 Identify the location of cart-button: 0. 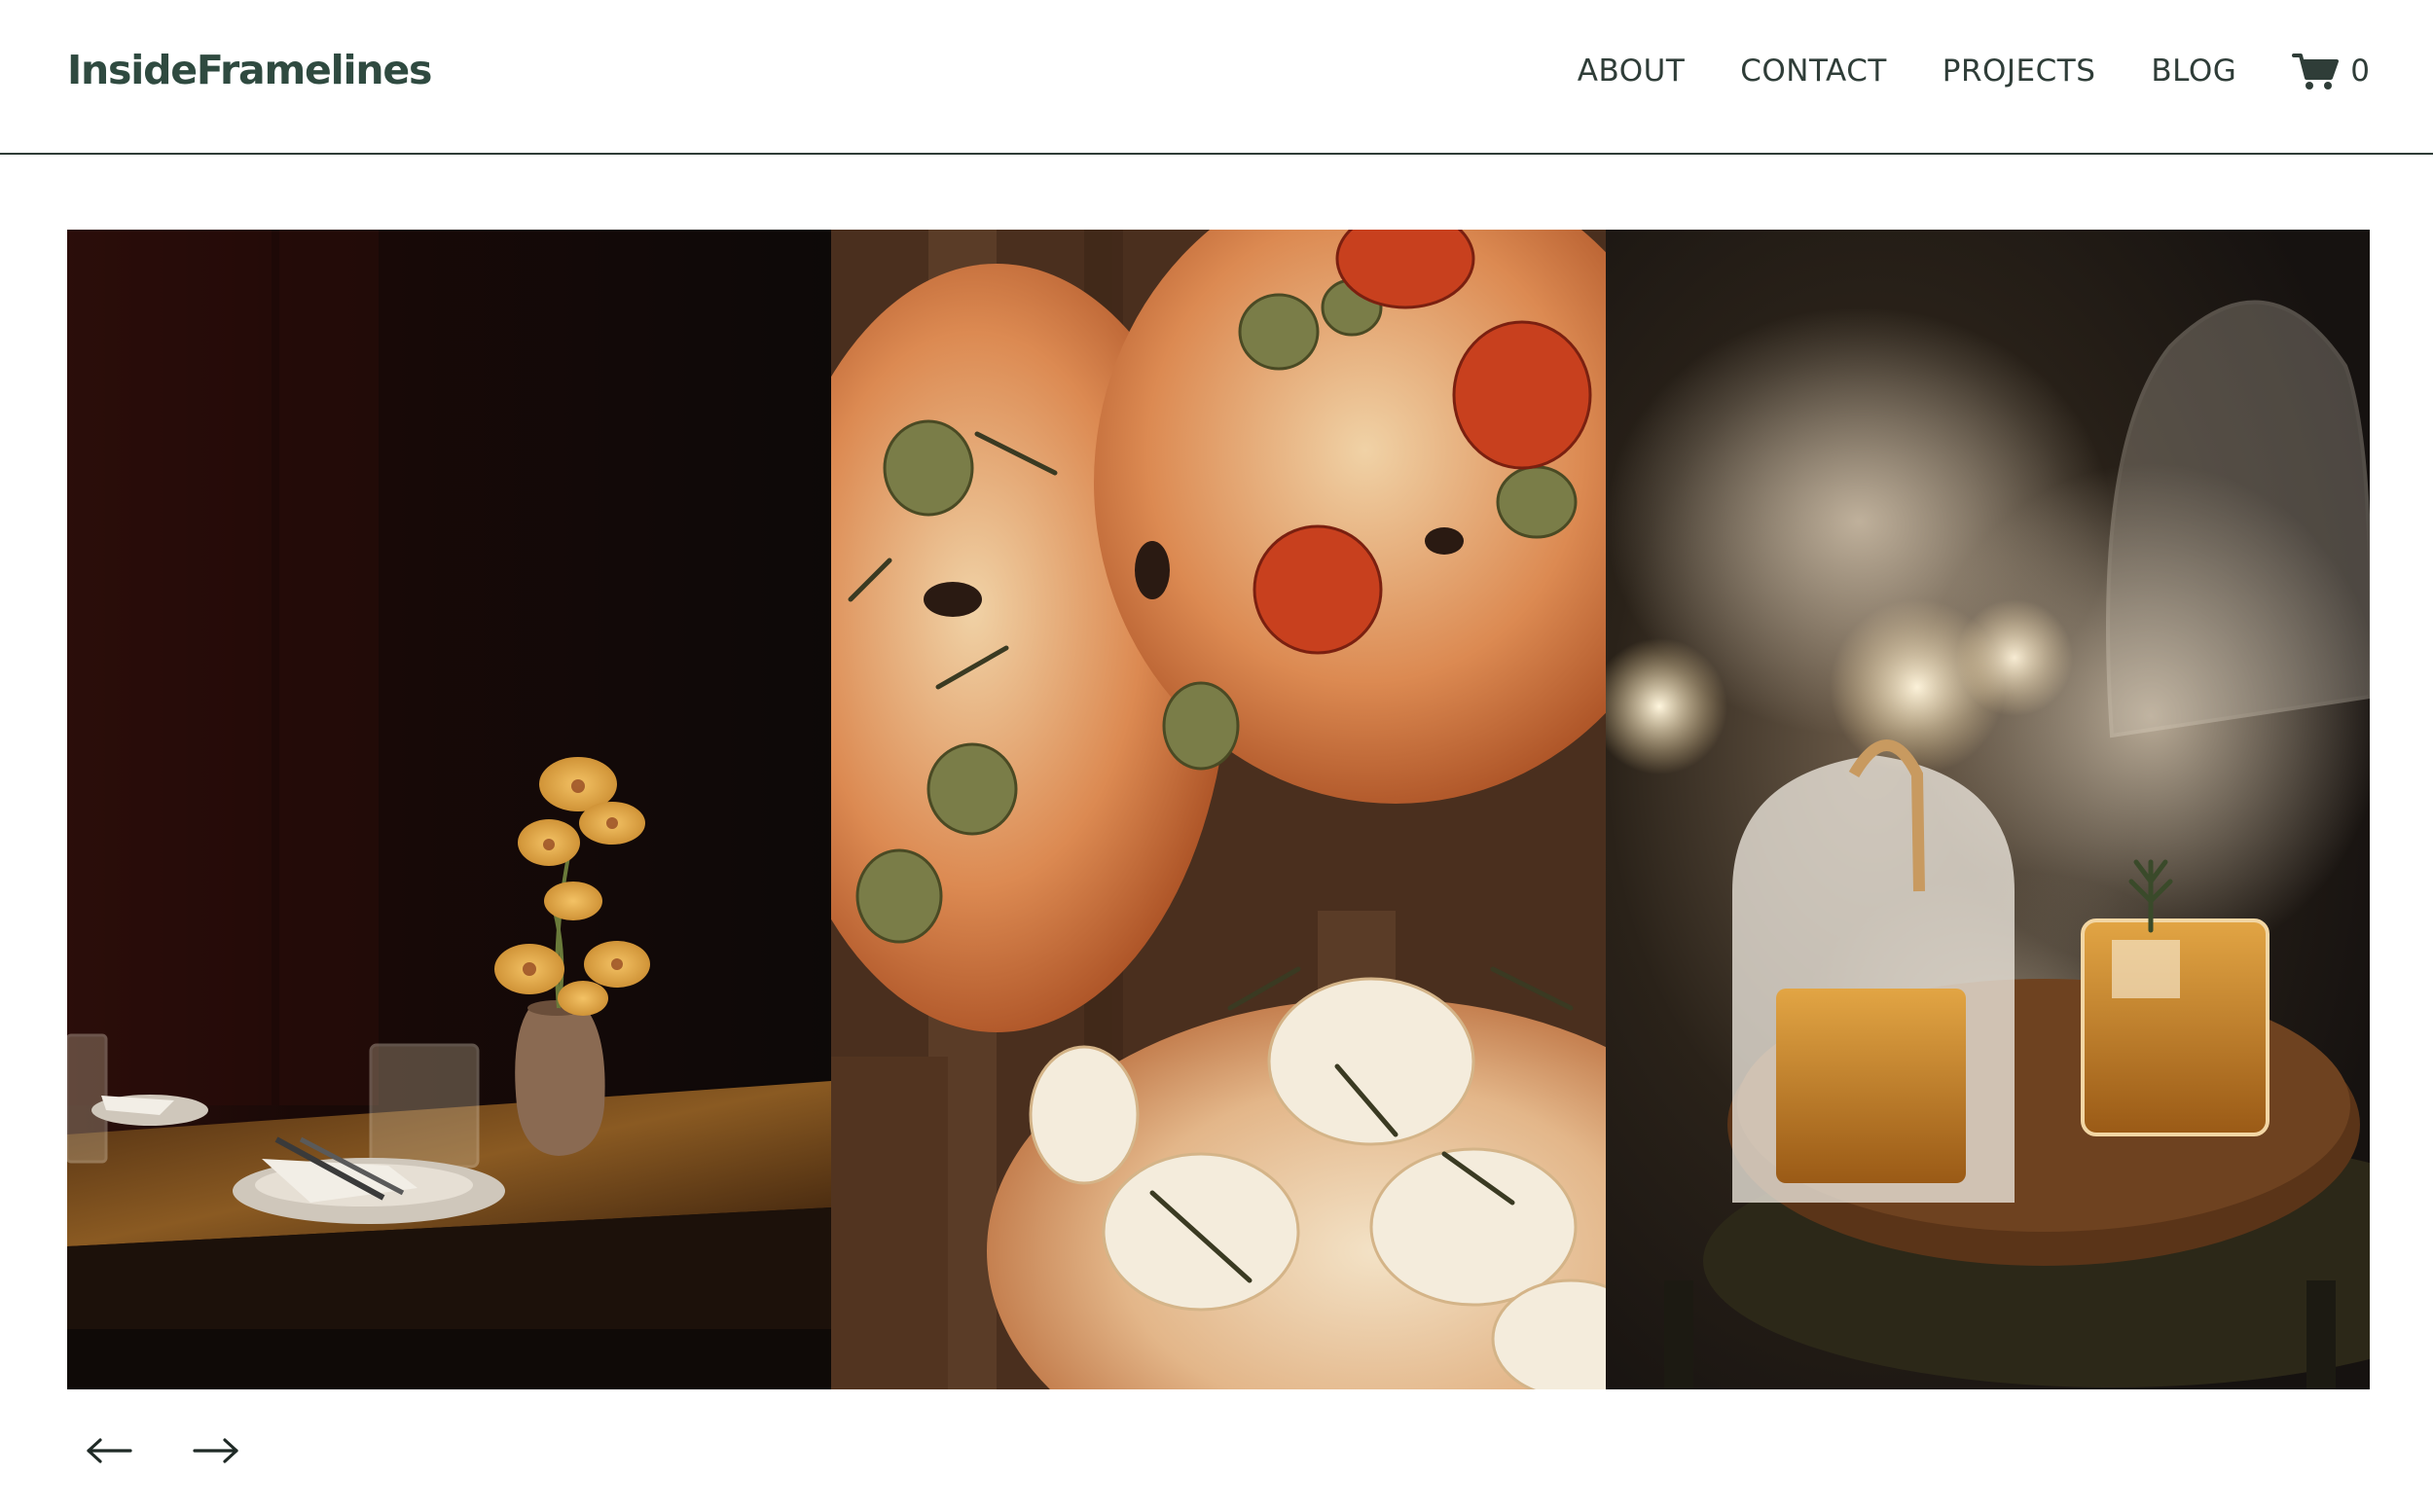
(2331, 71).